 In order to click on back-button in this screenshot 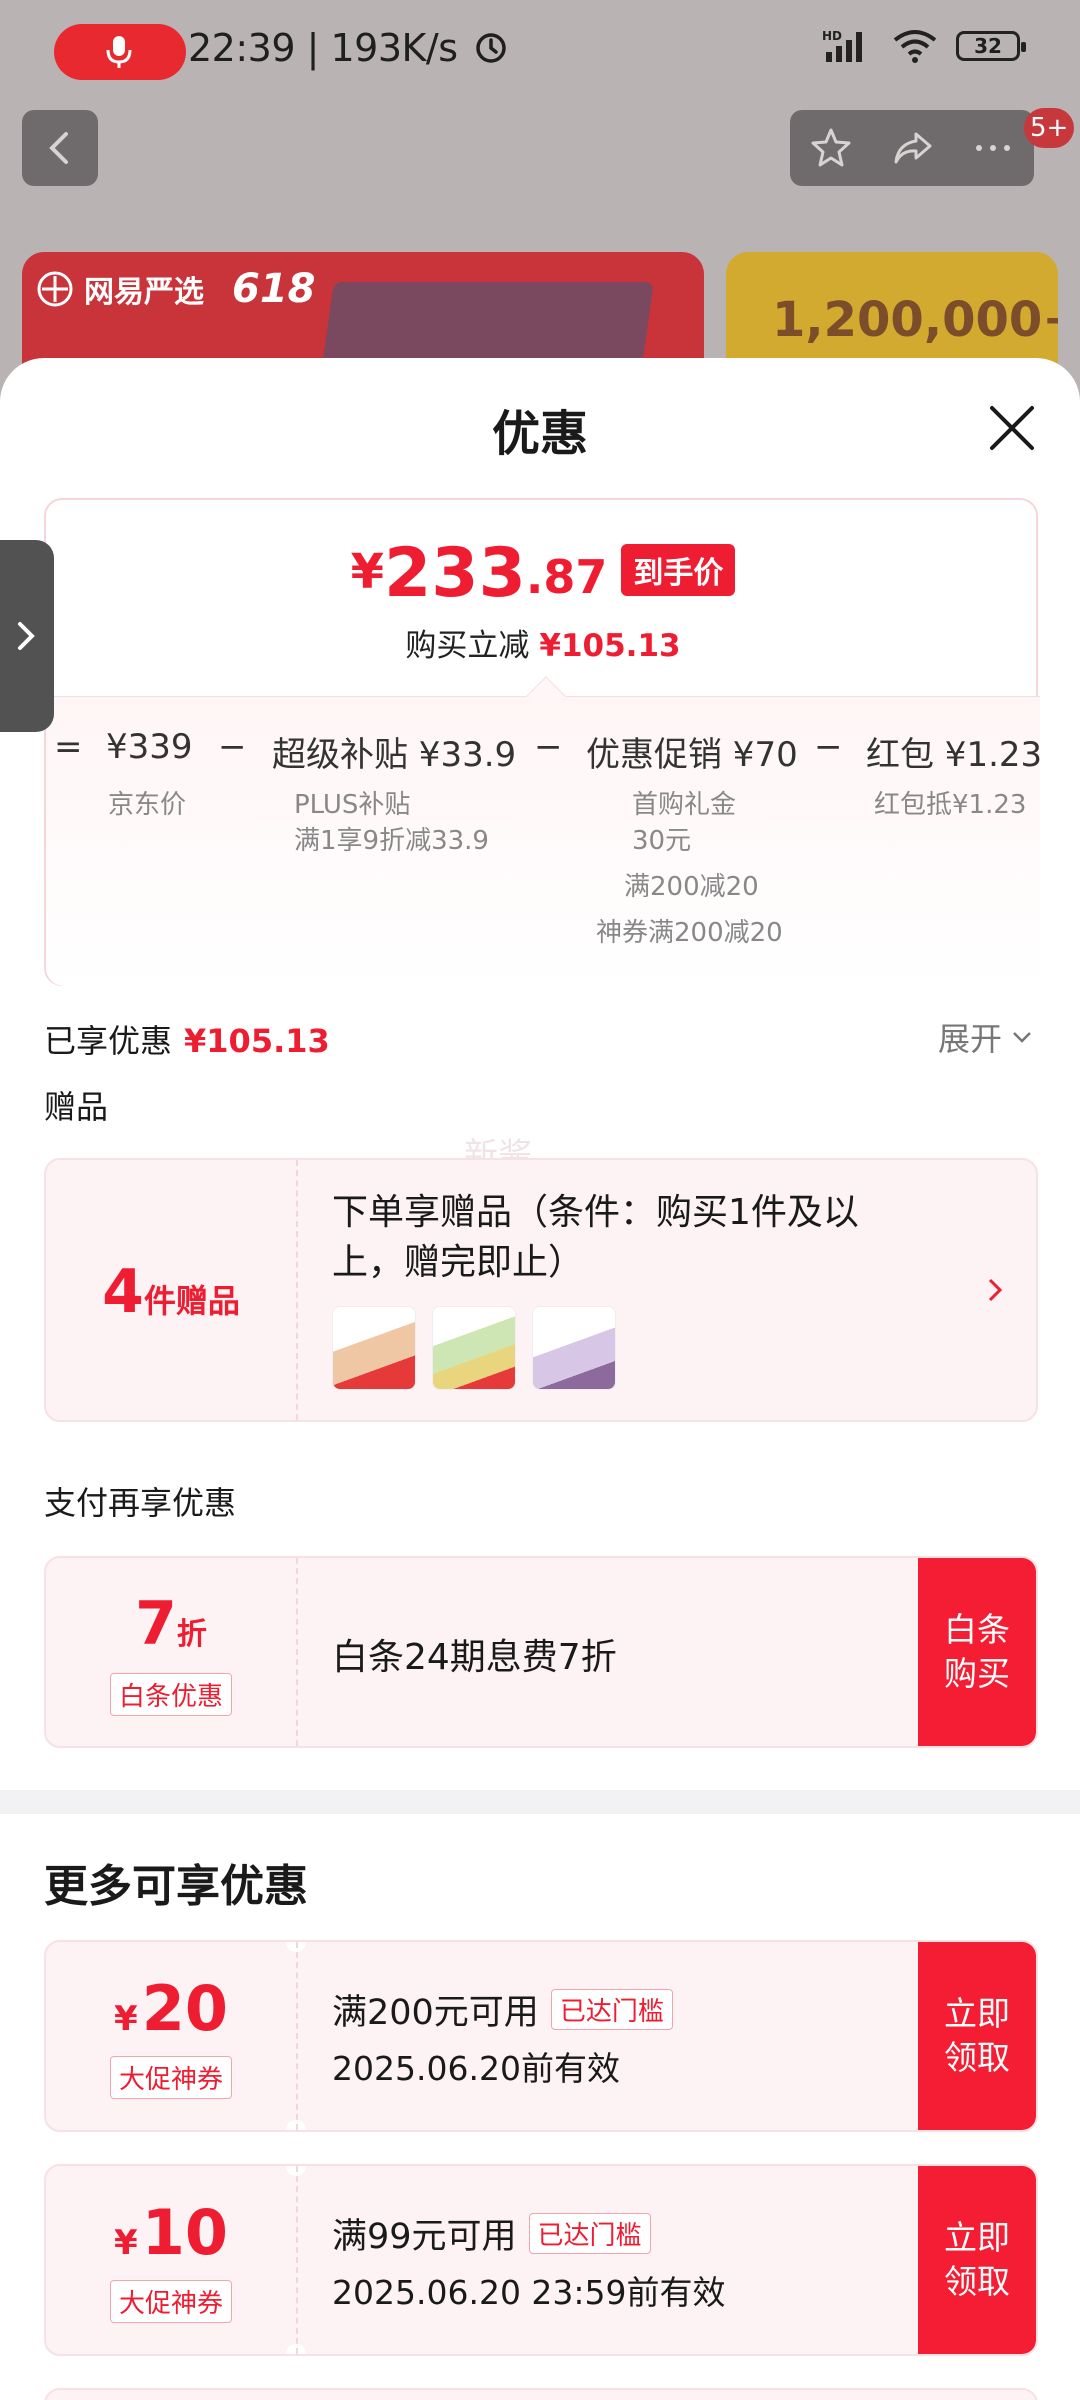, I will do `click(60, 148)`.